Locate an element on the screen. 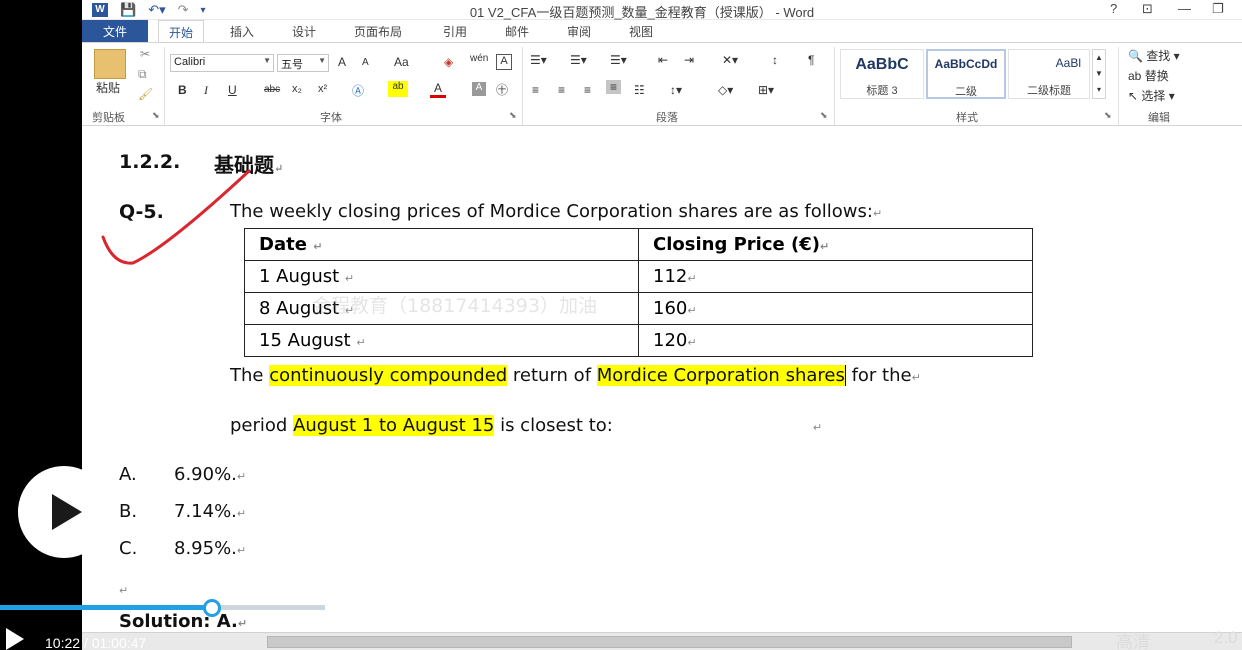 This screenshot has width=1242, height=650. subscript-button: x₂ is located at coordinates (297, 89).